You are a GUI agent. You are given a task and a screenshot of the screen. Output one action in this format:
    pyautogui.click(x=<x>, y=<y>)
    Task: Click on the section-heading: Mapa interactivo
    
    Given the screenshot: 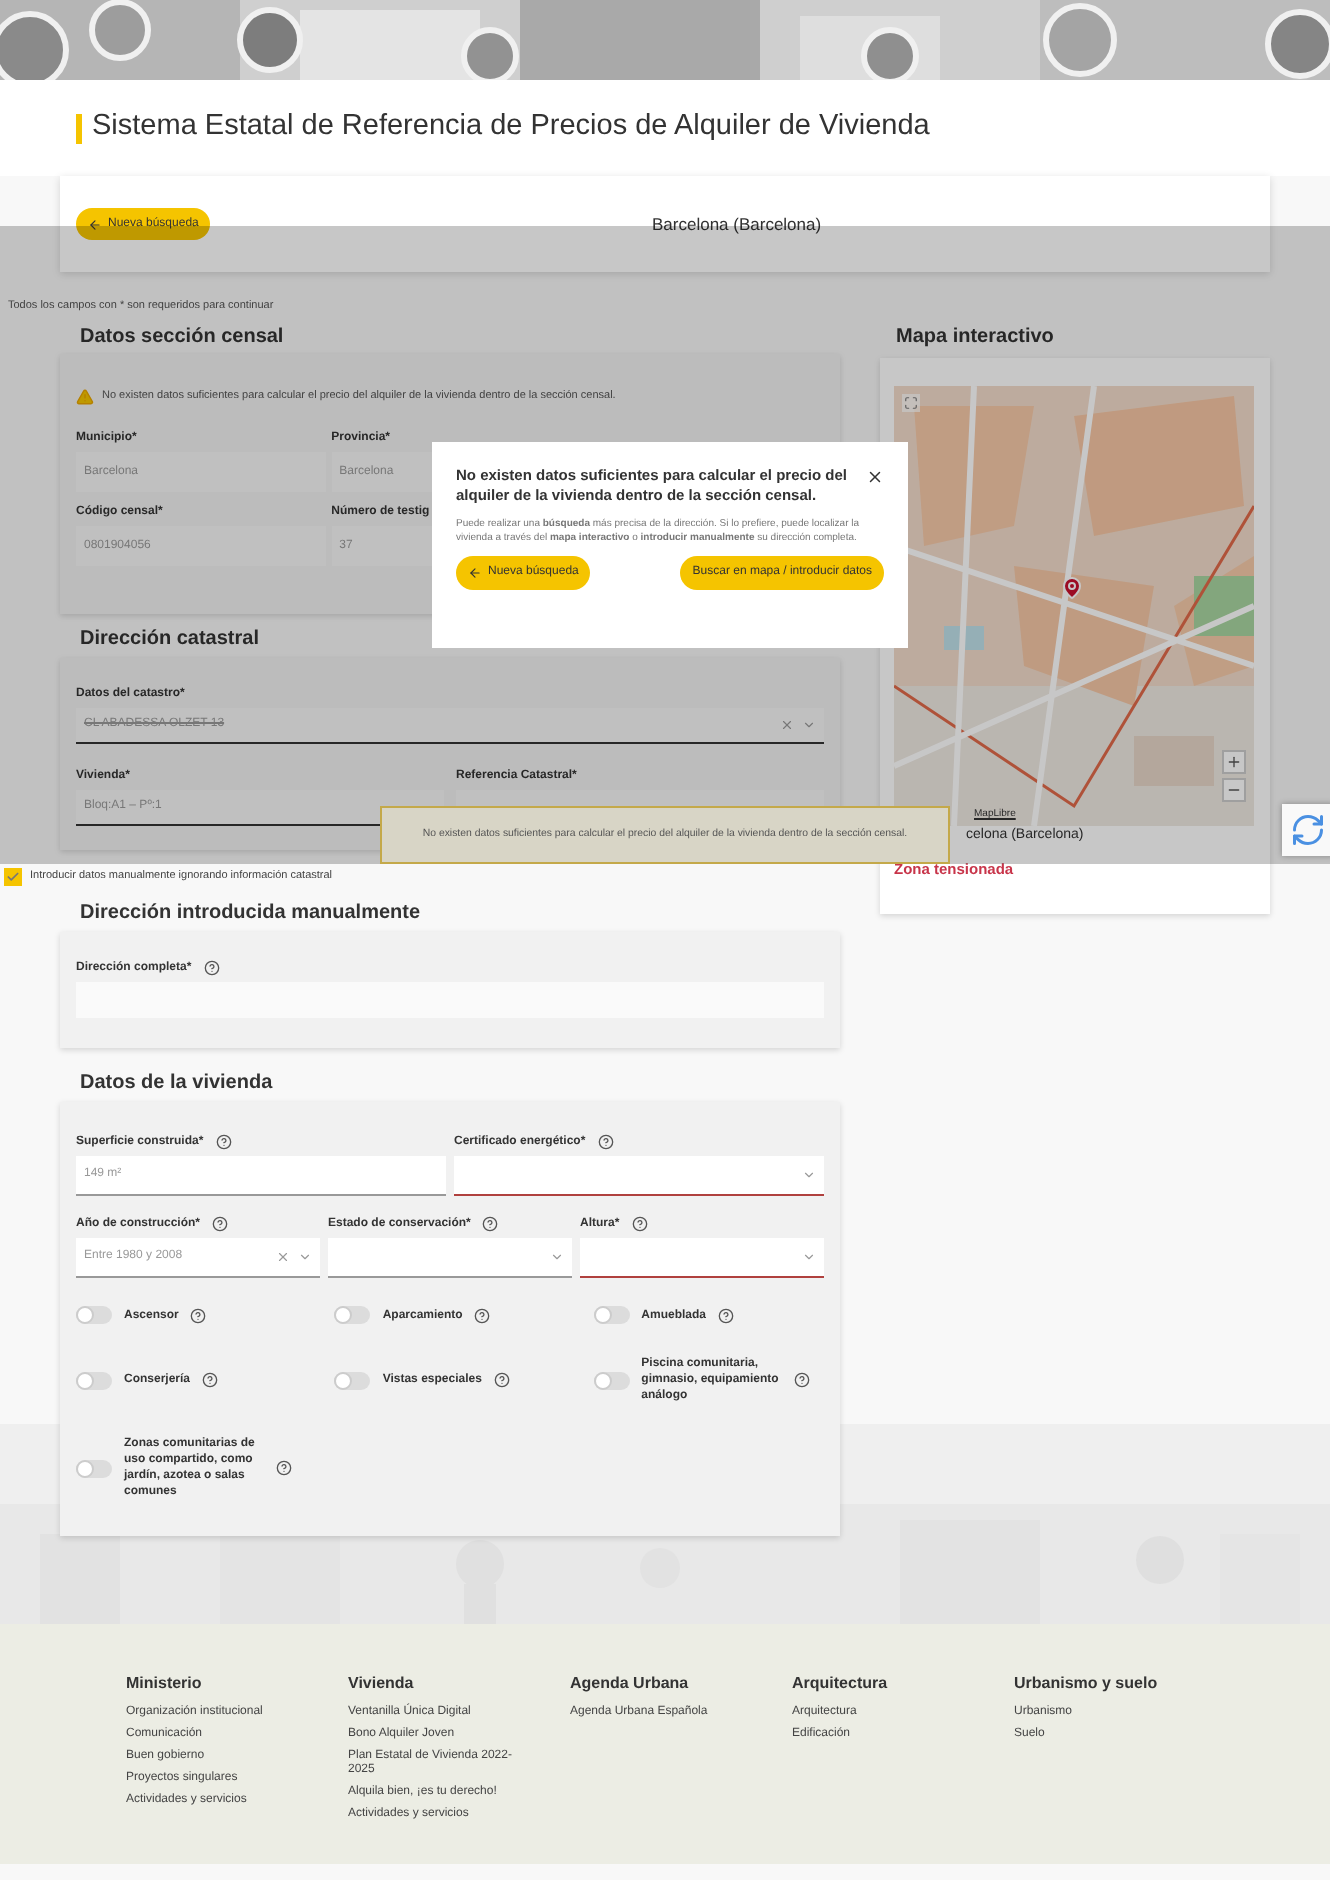 What is the action you would take?
    pyautogui.click(x=975, y=337)
    